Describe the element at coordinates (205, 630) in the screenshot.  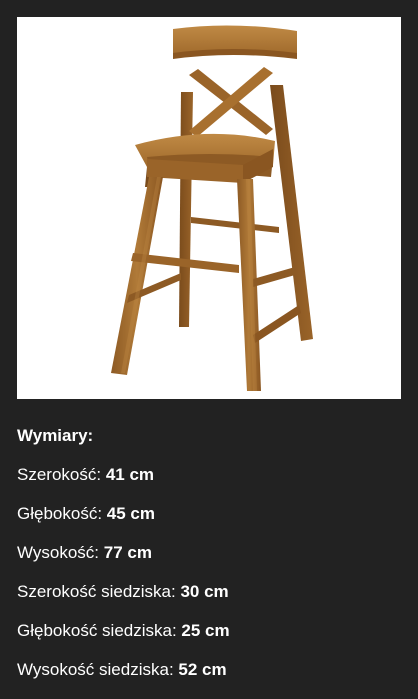
I see `spec-value: 25 cm` at that location.